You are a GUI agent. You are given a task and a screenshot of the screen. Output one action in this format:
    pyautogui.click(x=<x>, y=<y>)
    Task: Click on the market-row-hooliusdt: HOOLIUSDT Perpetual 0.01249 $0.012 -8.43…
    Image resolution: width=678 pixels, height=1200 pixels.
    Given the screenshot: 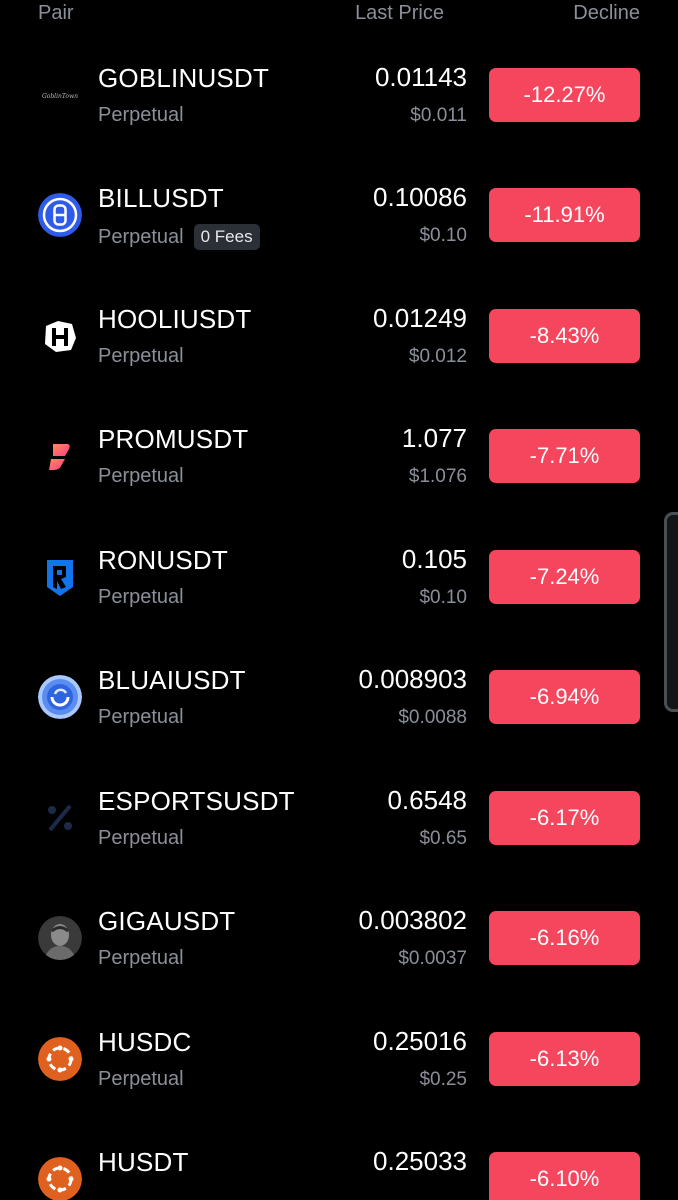 What is the action you would take?
    pyautogui.click(x=339, y=349)
    